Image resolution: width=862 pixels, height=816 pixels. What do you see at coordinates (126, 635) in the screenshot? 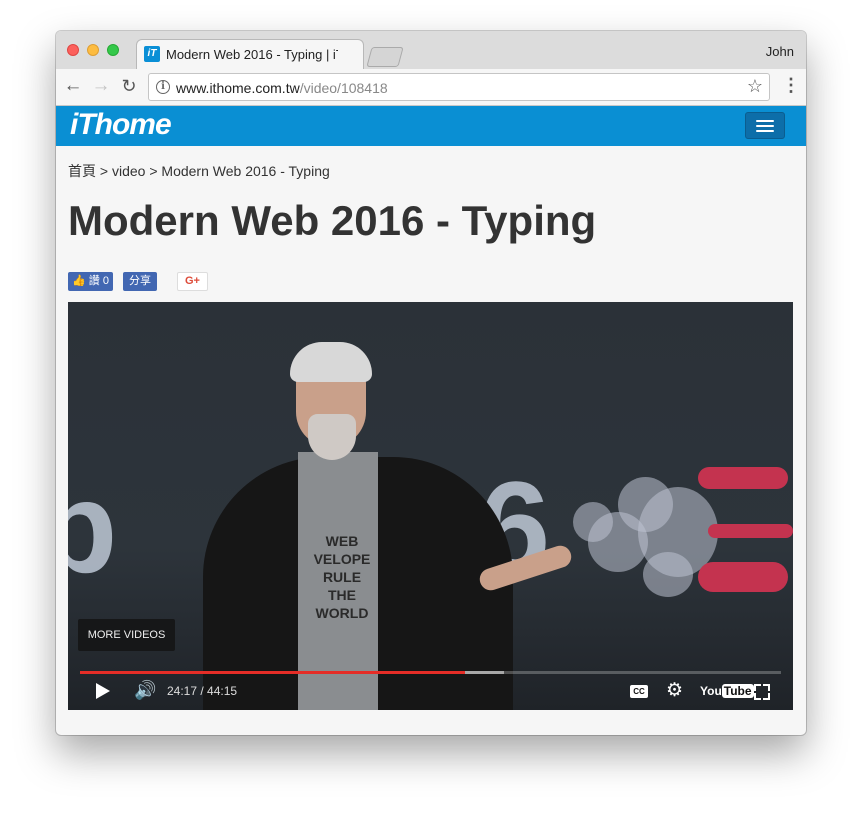
I see `more-videos-button: MORE VIDEOS` at bounding box center [126, 635].